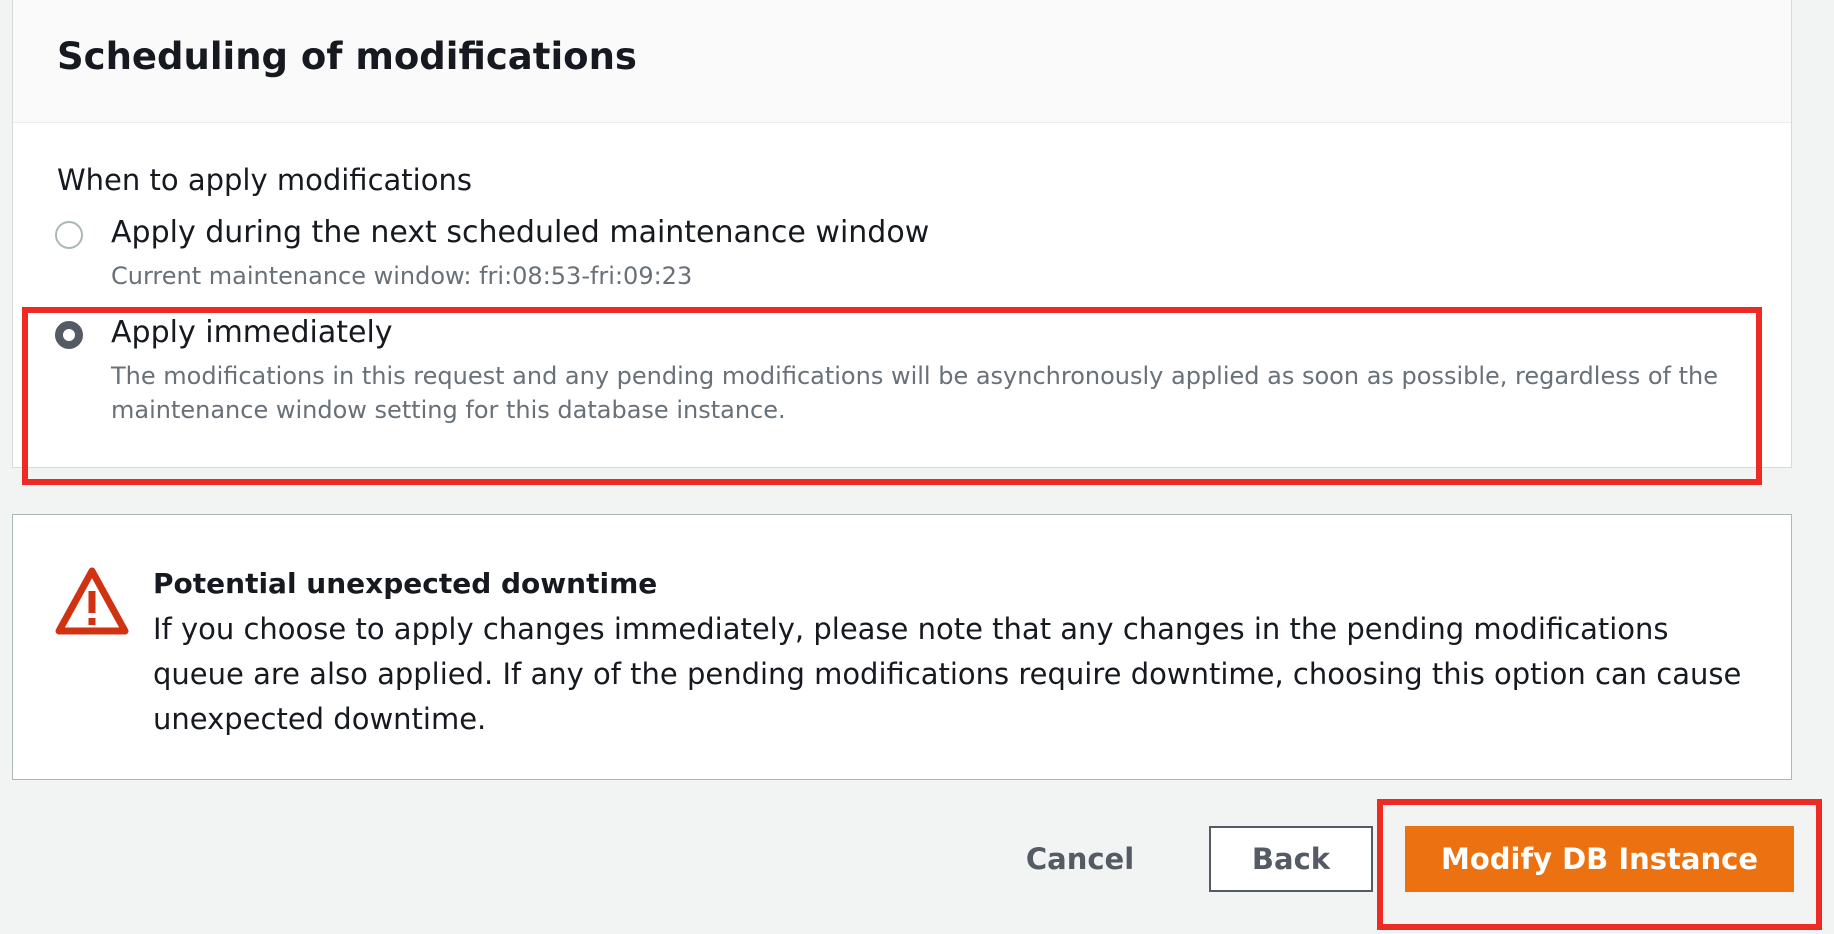 This screenshot has width=1834, height=934. Describe the element at coordinates (1080, 859) in the screenshot. I see `cancel-button: Cancel` at that location.